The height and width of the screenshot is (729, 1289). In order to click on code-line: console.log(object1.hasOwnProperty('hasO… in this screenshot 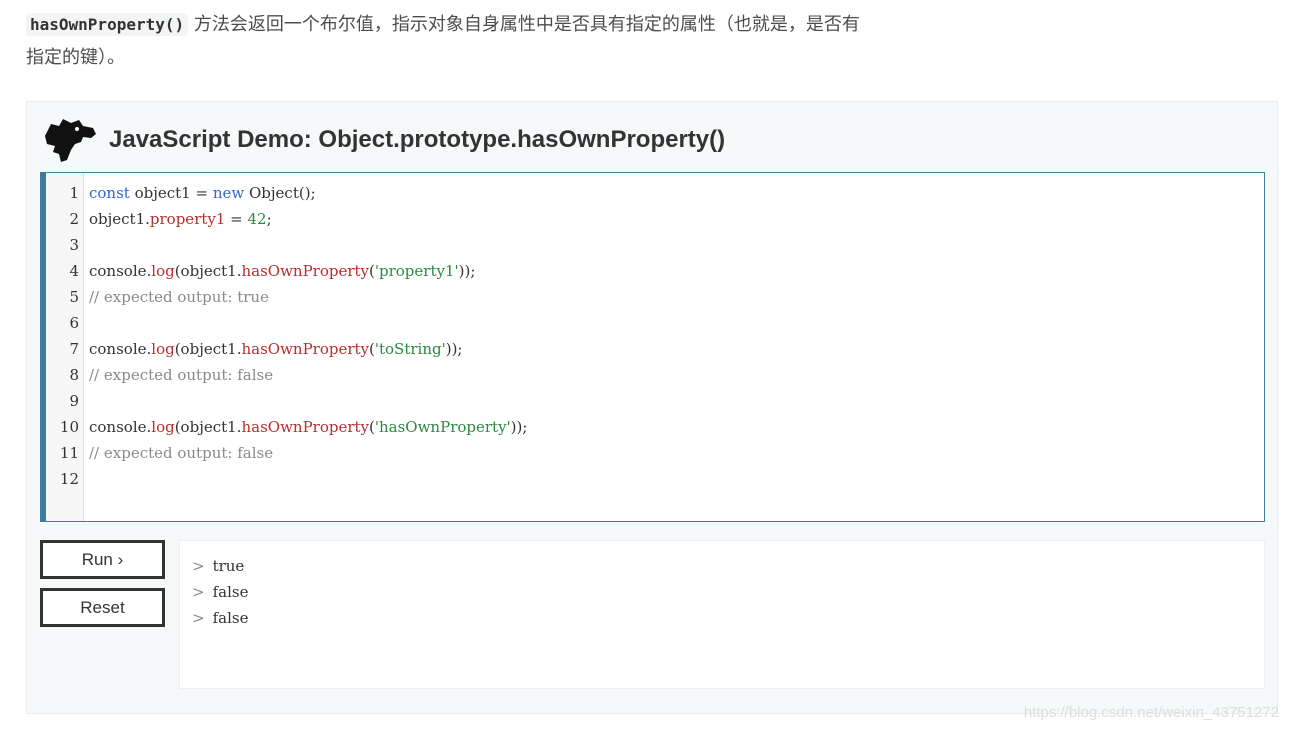, I will do `click(308, 427)`.